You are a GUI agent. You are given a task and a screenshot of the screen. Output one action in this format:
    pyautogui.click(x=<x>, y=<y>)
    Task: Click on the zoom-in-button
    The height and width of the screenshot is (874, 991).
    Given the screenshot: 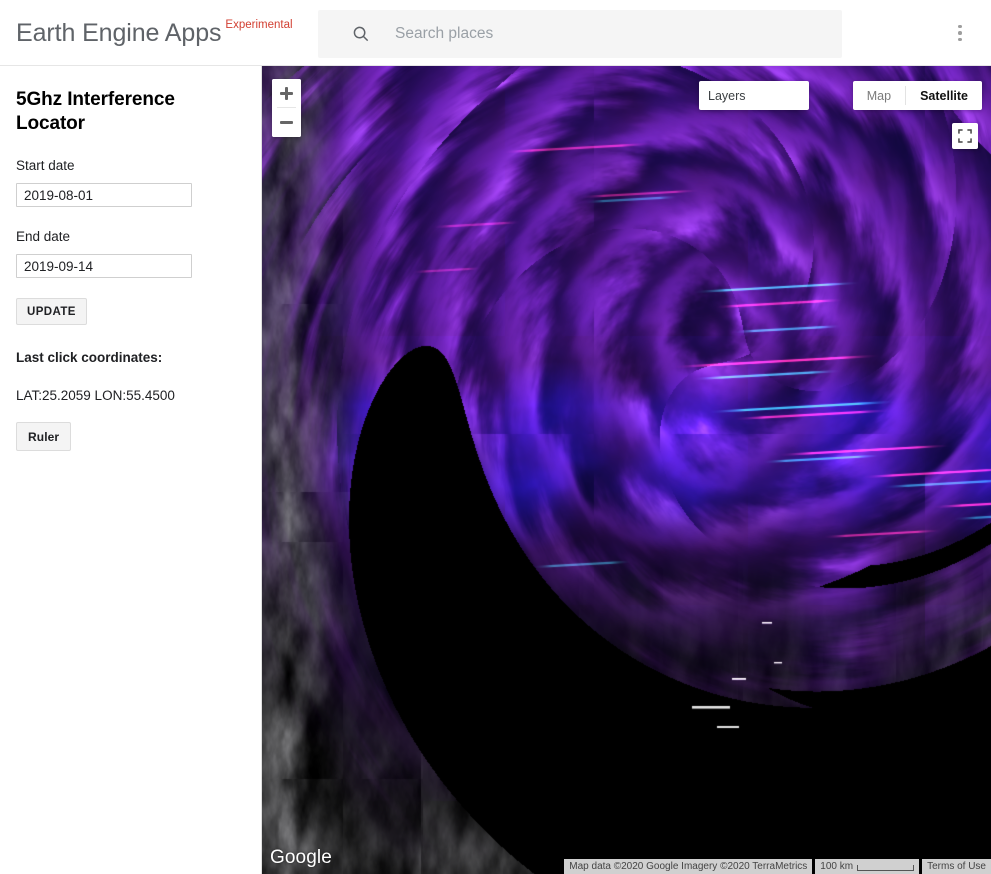 What is the action you would take?
    pyautogui.click(x=286, y=93)
    